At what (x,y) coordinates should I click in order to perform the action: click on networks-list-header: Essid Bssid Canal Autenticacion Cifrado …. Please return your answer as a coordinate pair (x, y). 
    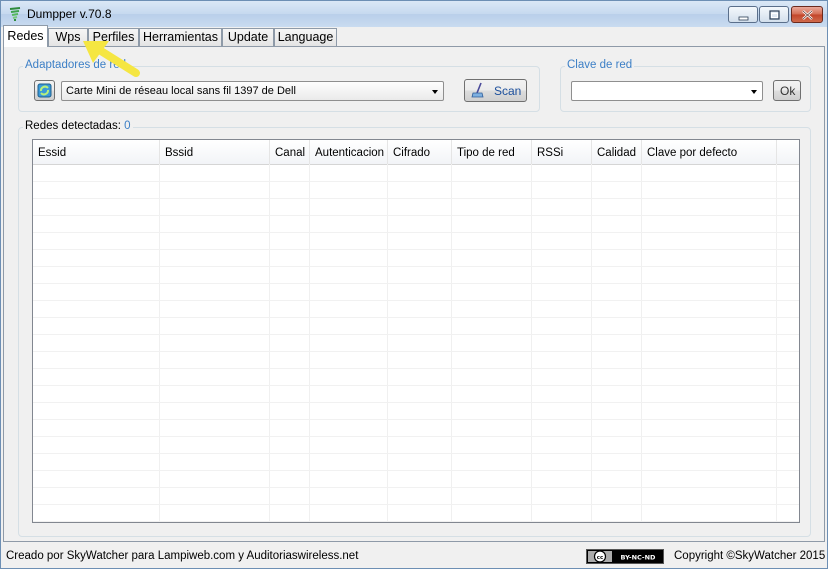
    Looking at the image, I should click on (416, 152).